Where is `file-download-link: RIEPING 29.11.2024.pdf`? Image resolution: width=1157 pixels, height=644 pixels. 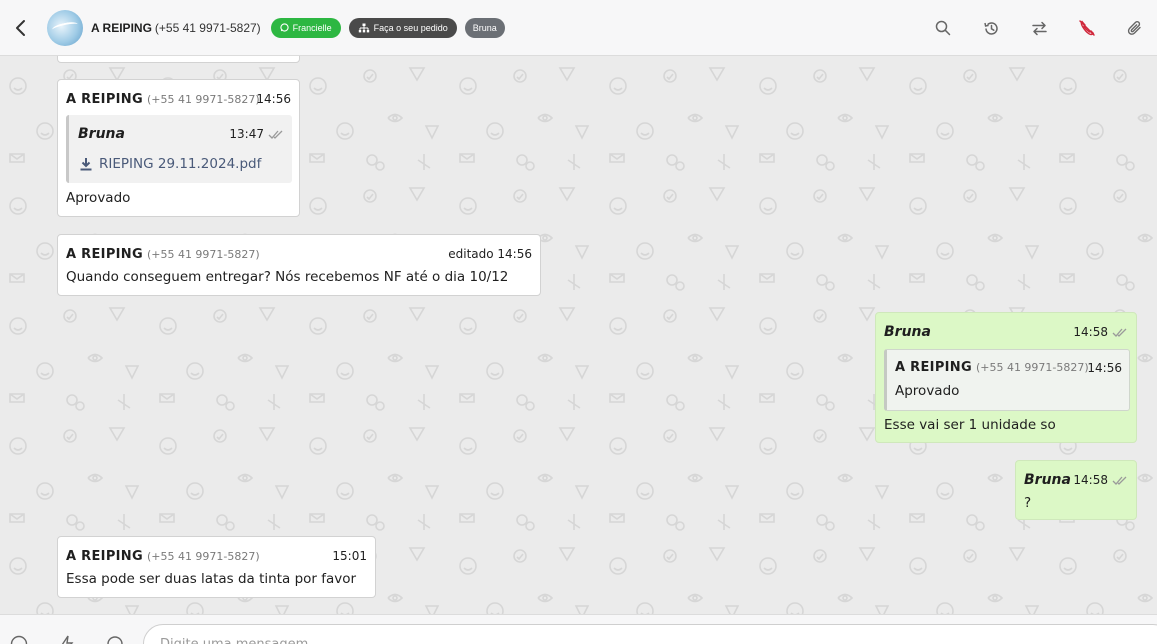 file-download-link: RIEPING 29.11.2024.pdf is located at coordinates (170, 164).